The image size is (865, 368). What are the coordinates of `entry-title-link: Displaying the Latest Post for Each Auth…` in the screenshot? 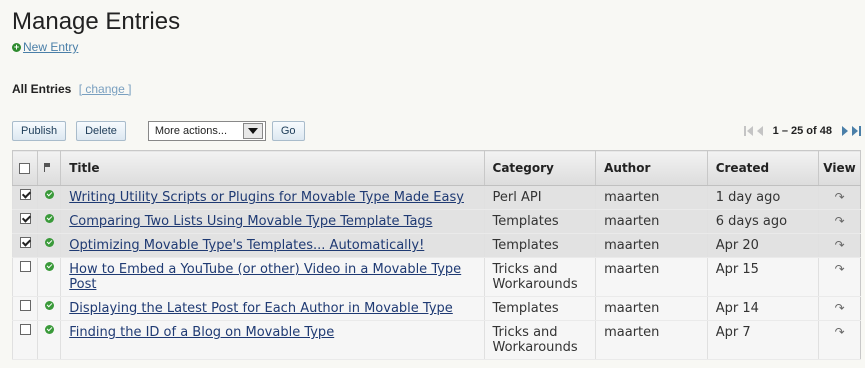 It's located at (261, 308).